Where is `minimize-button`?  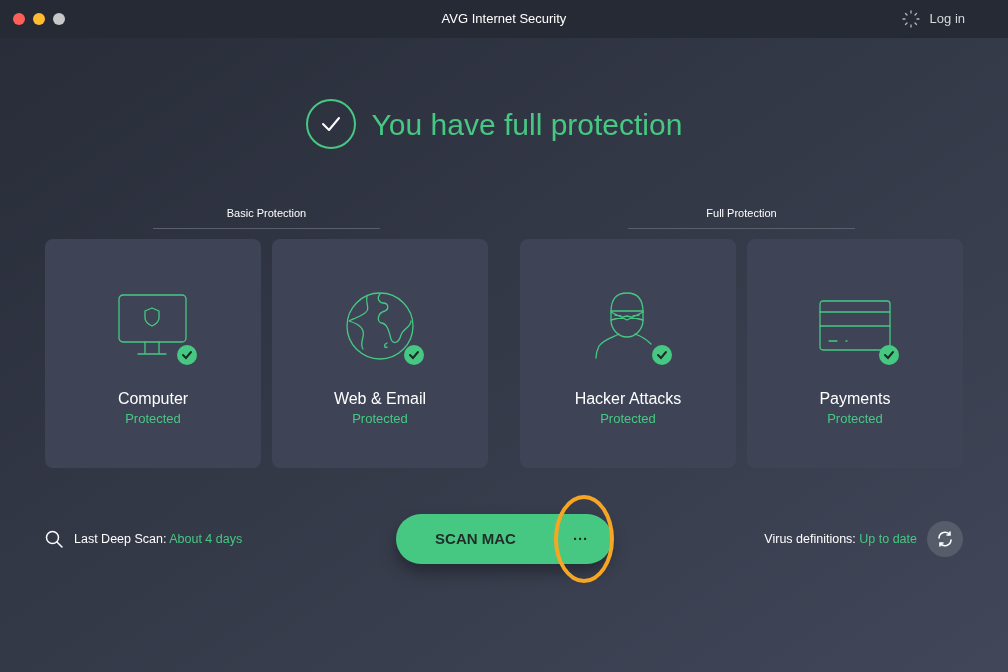 minimize-button is located at coordinates (39, 19).